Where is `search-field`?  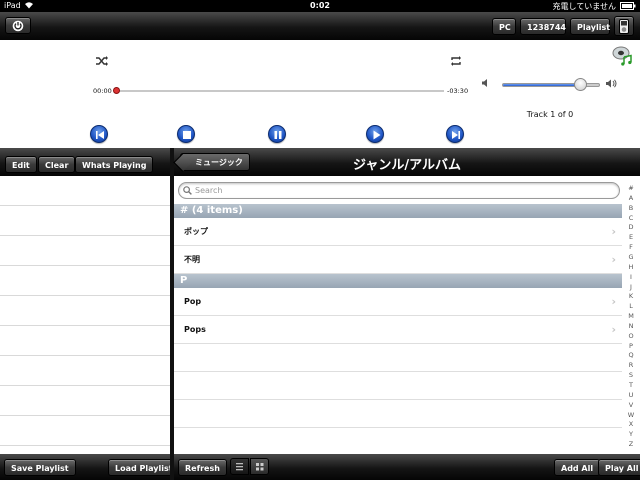
search-field is located at coordinates (399, 190).